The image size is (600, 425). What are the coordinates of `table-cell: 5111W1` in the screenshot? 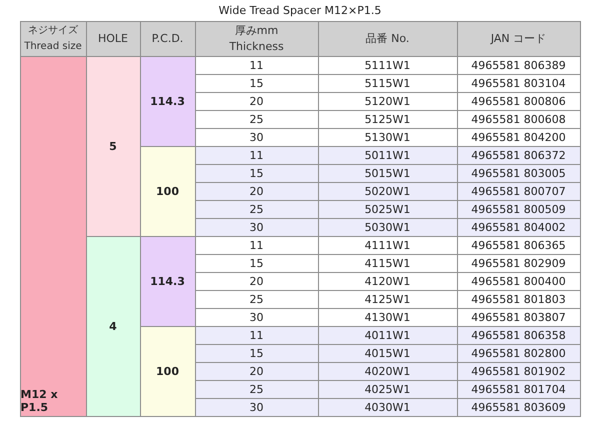 It's located at (387, 65).